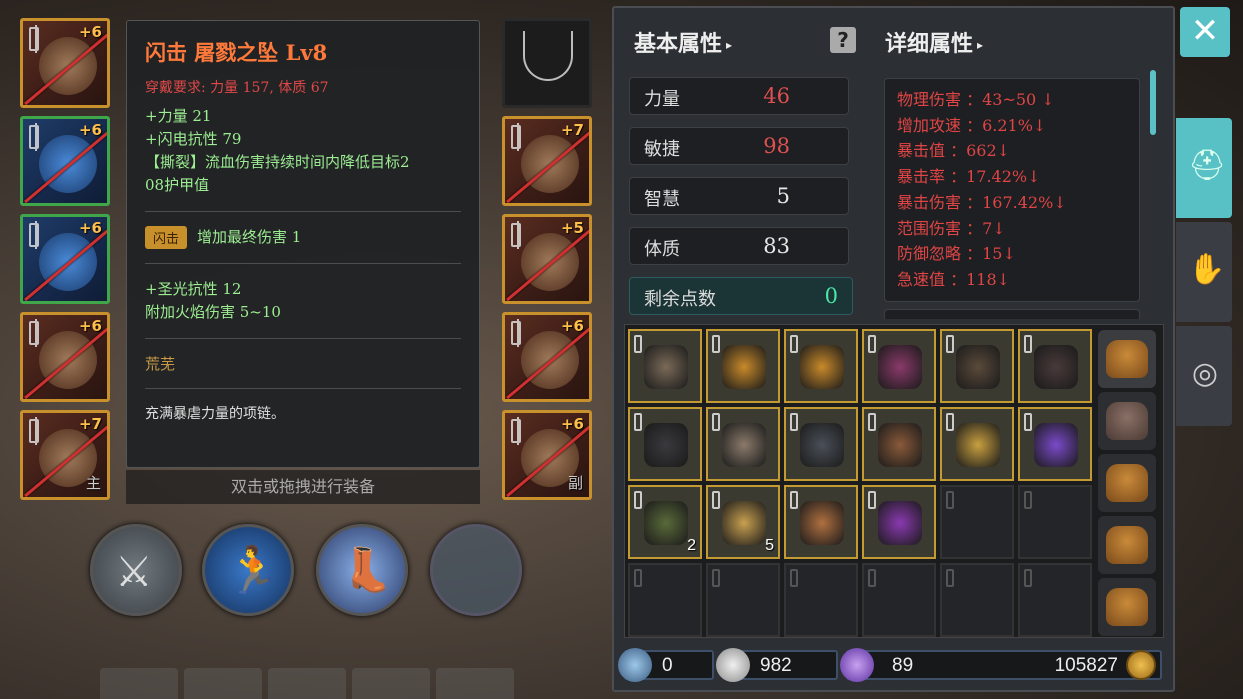 The width and height of the screenshot is (1243, 699). Describe the element at coordinates (65, 455) in the screenshot. I see `equip-slot-main-hand: +7 主` at that location.